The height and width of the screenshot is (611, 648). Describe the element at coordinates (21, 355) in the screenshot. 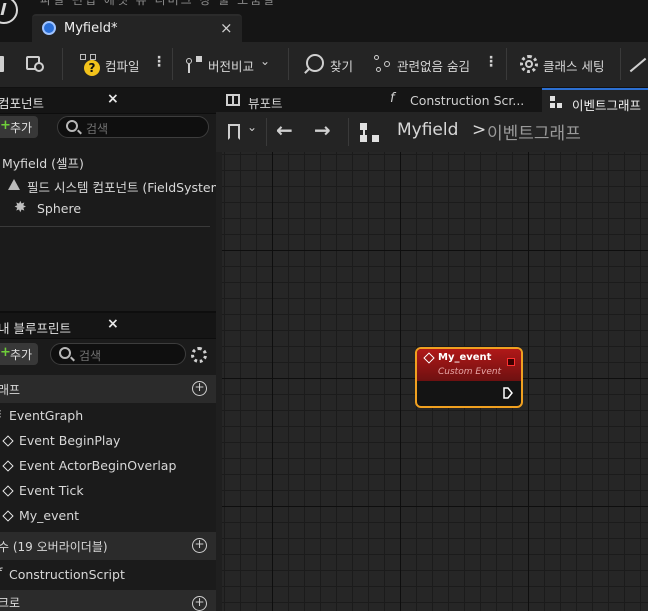

I see `add-member-label: 추가` at that location.